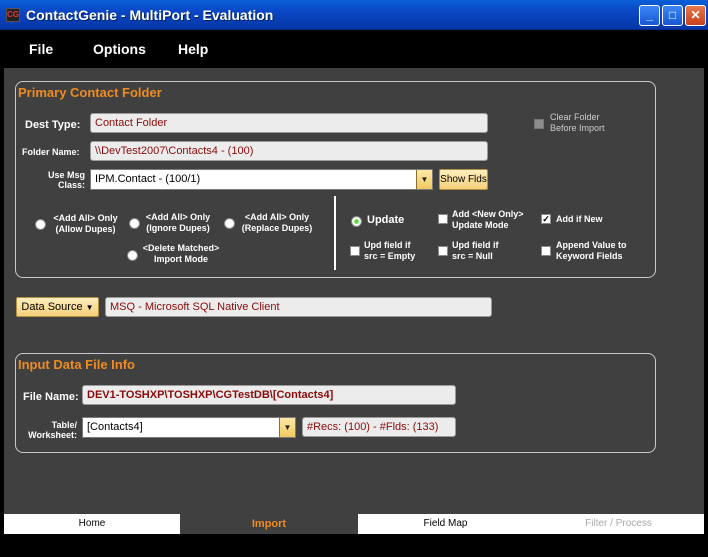 This screenshot has width=708, height=557. I want to click on recs-info-field: #Recs: (100) - #Flds: (133), so click(379, 427).